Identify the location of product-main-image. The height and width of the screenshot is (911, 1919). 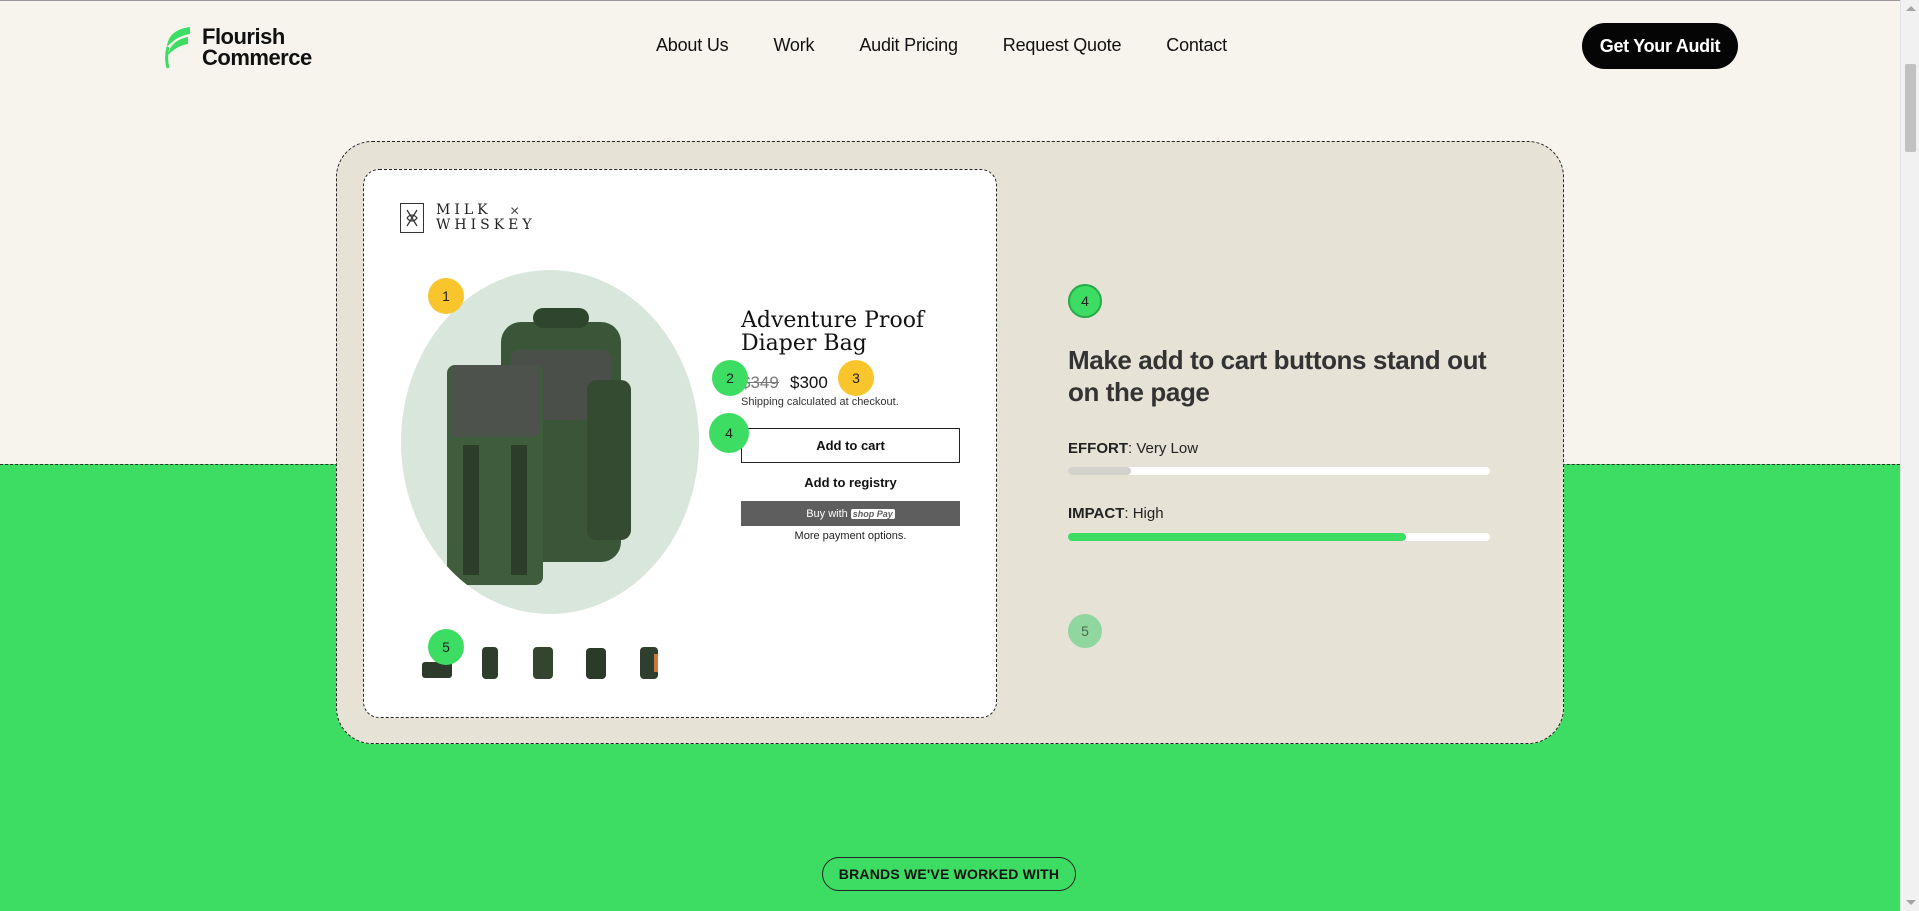
(550, 442).